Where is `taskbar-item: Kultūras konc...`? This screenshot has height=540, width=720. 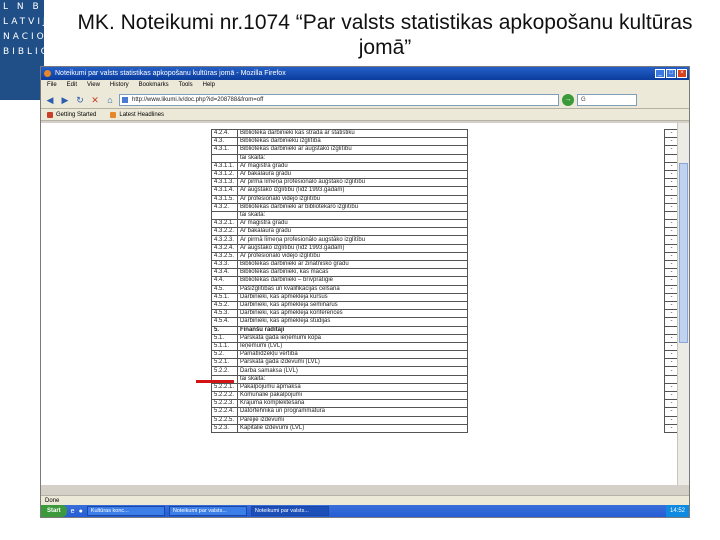
taskbar-item: Kultūras konc... is located at coordinates (125, 511).